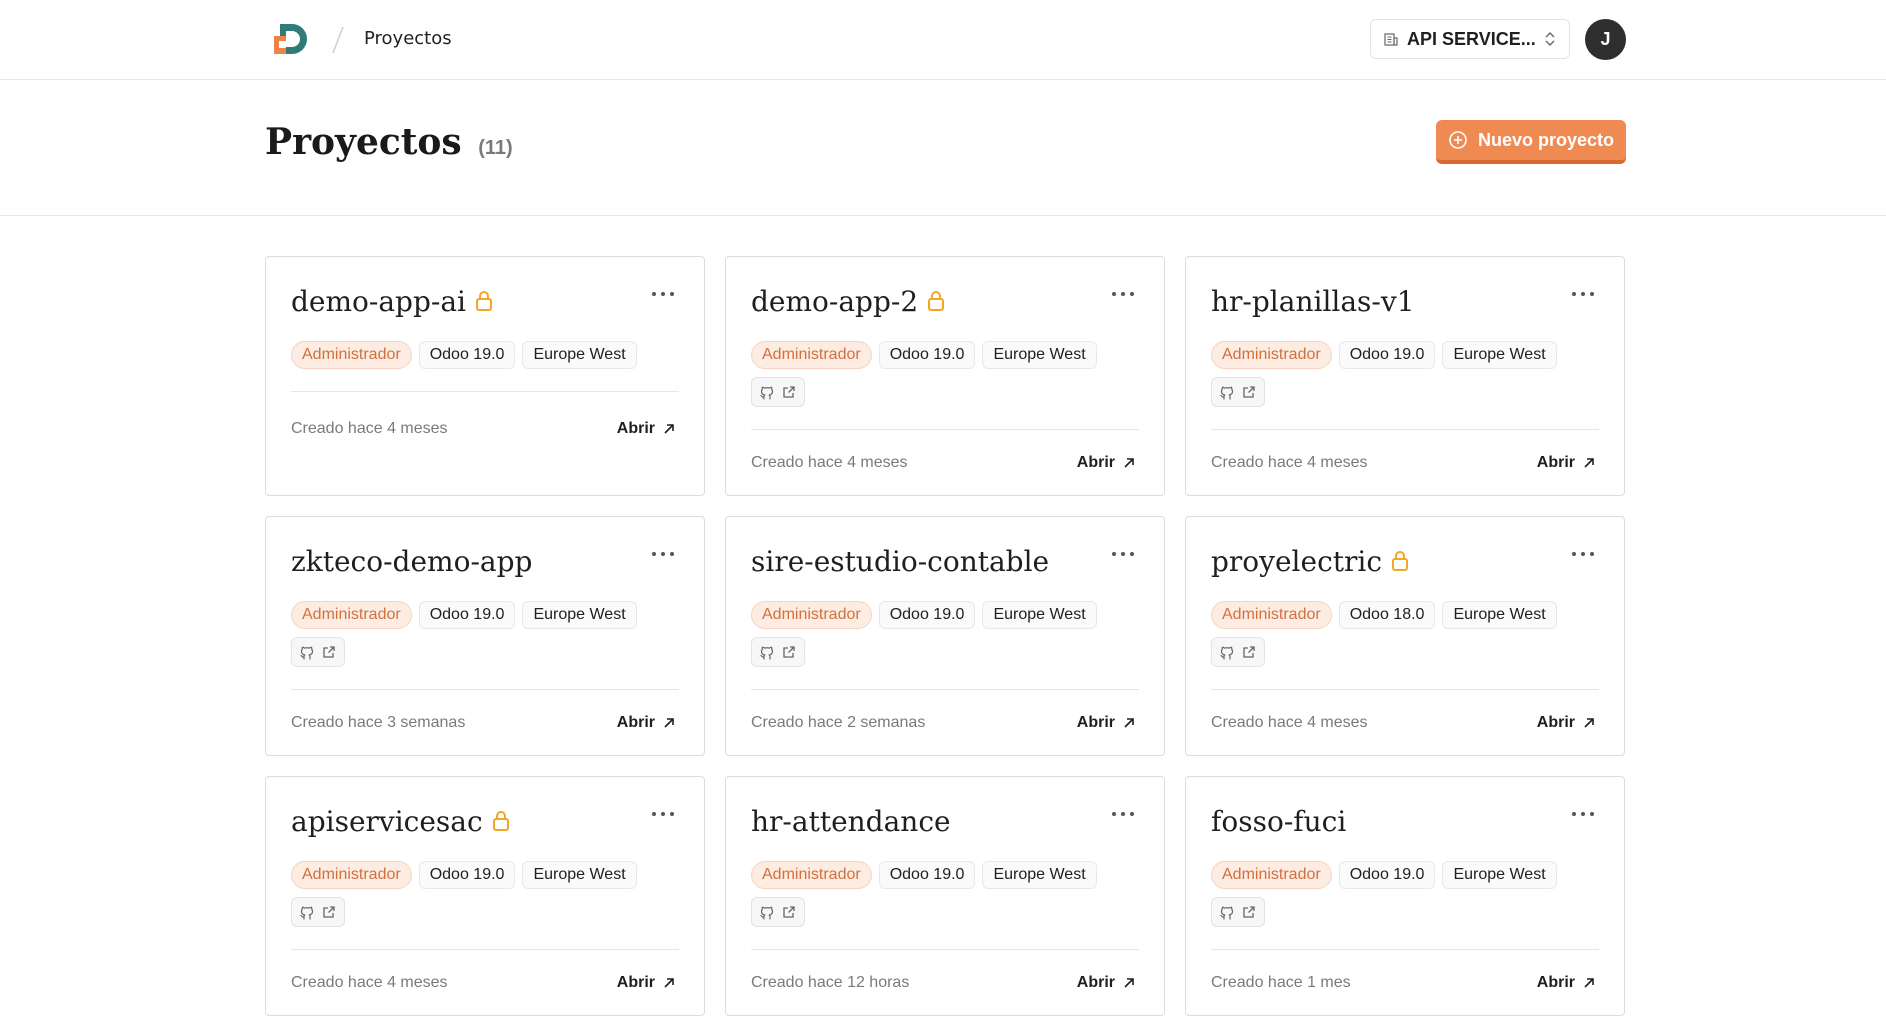  What do you see at coordinates (835, 301) in the screenshot?
I see `project-name: demo-app-2` at bounding box center [835, 301].